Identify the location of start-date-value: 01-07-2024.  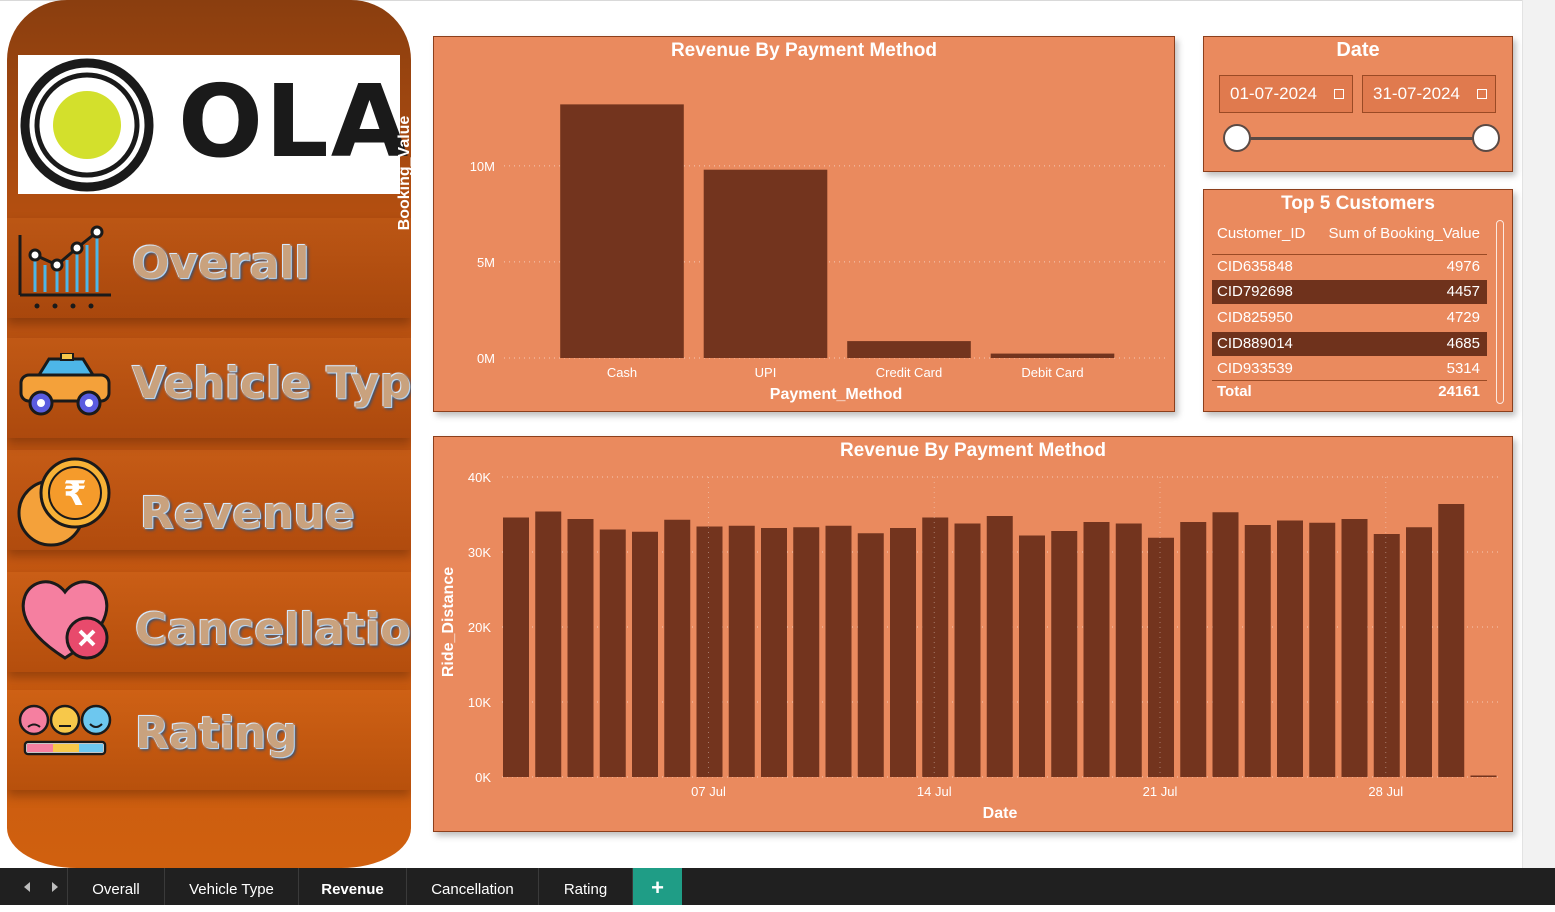
(1273, 93).